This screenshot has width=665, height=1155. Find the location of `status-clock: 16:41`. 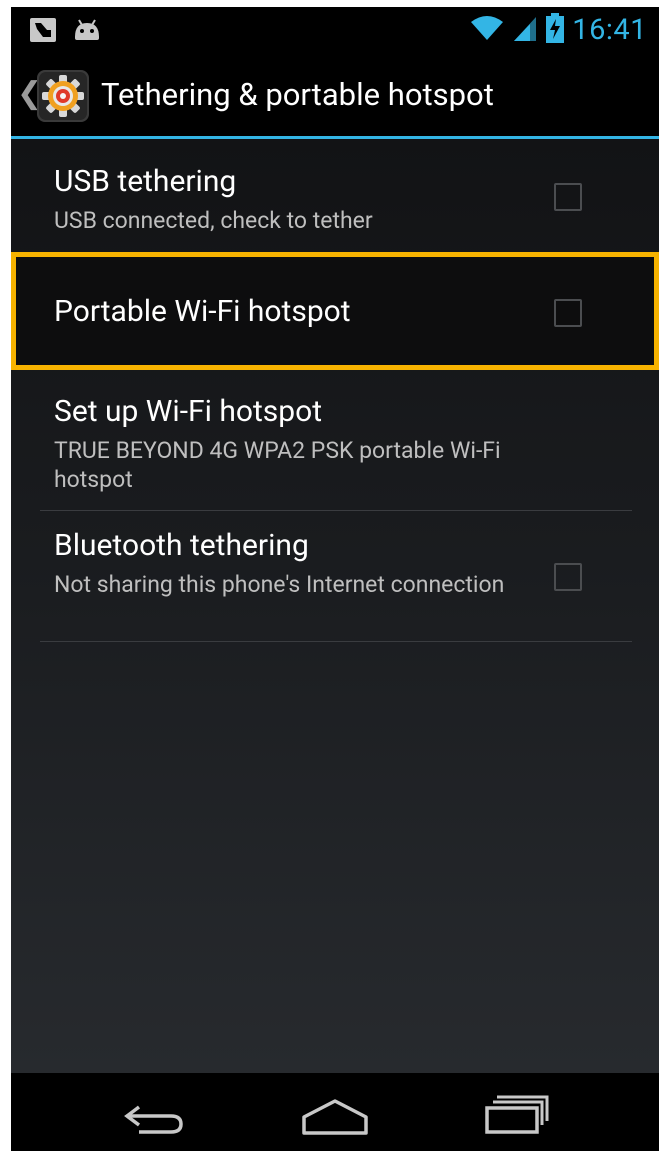

status-clock: 16:41 is located at coordinates (609, 30).